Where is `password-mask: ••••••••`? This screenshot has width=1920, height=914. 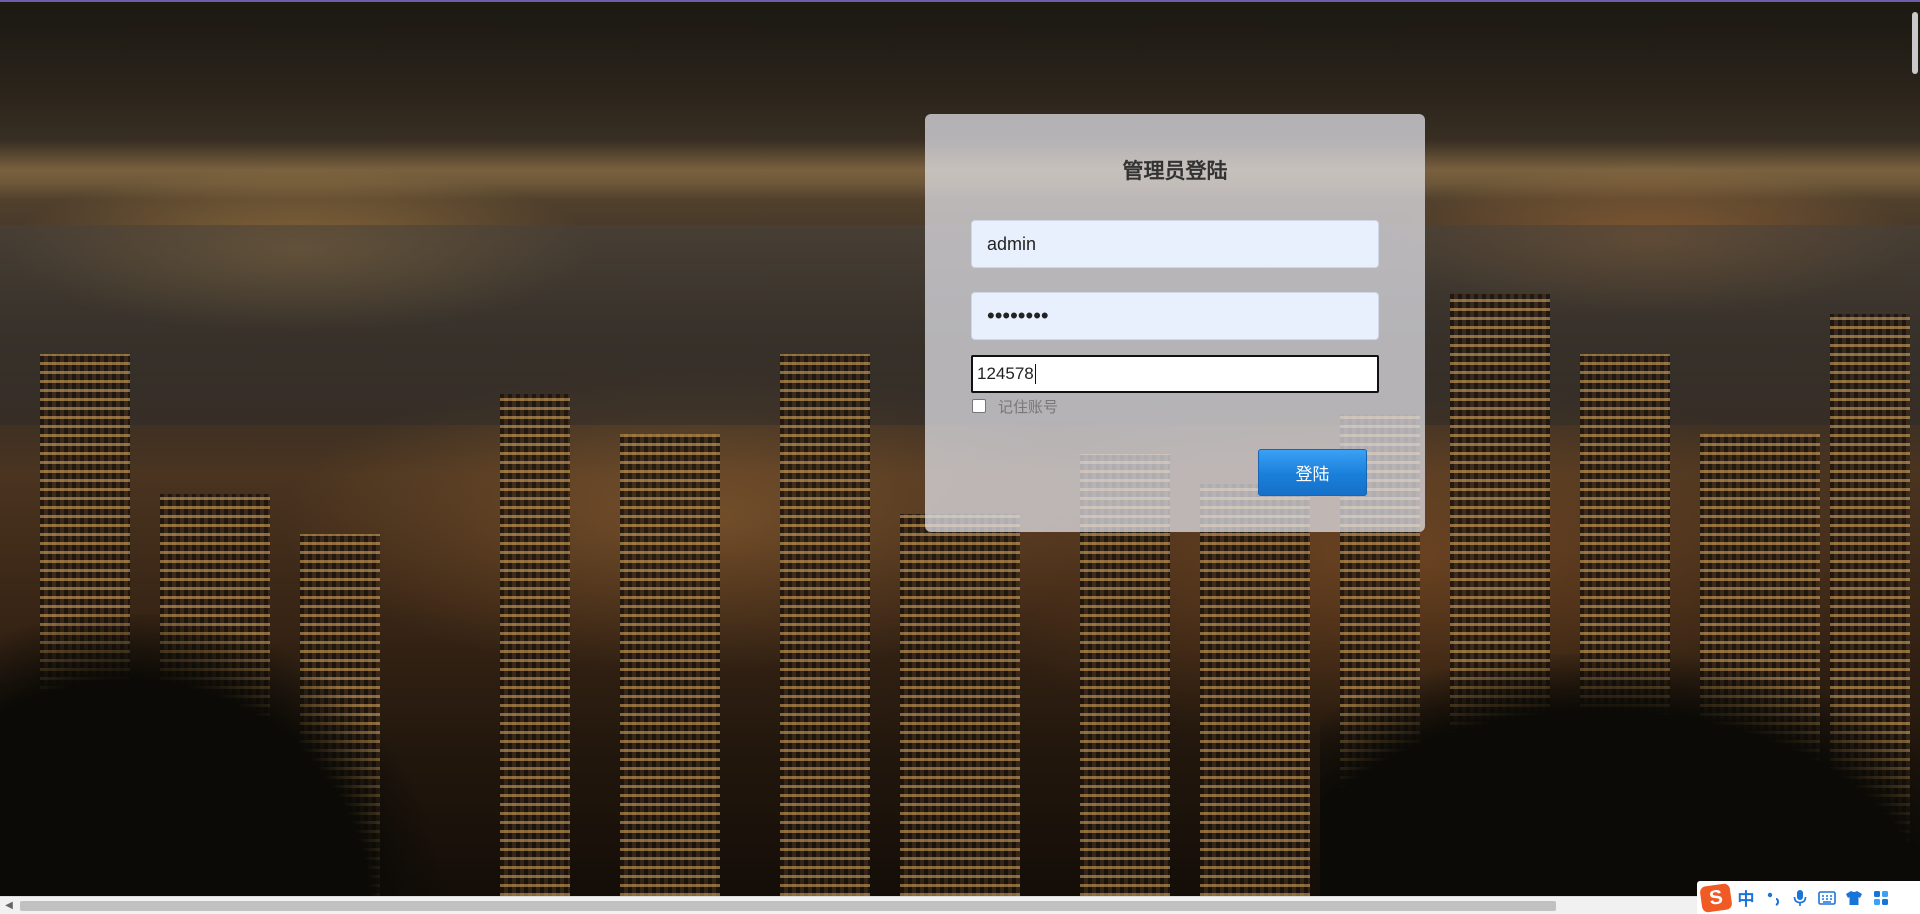
password-mask: •••••••• is located at coordinates (1018, 315).